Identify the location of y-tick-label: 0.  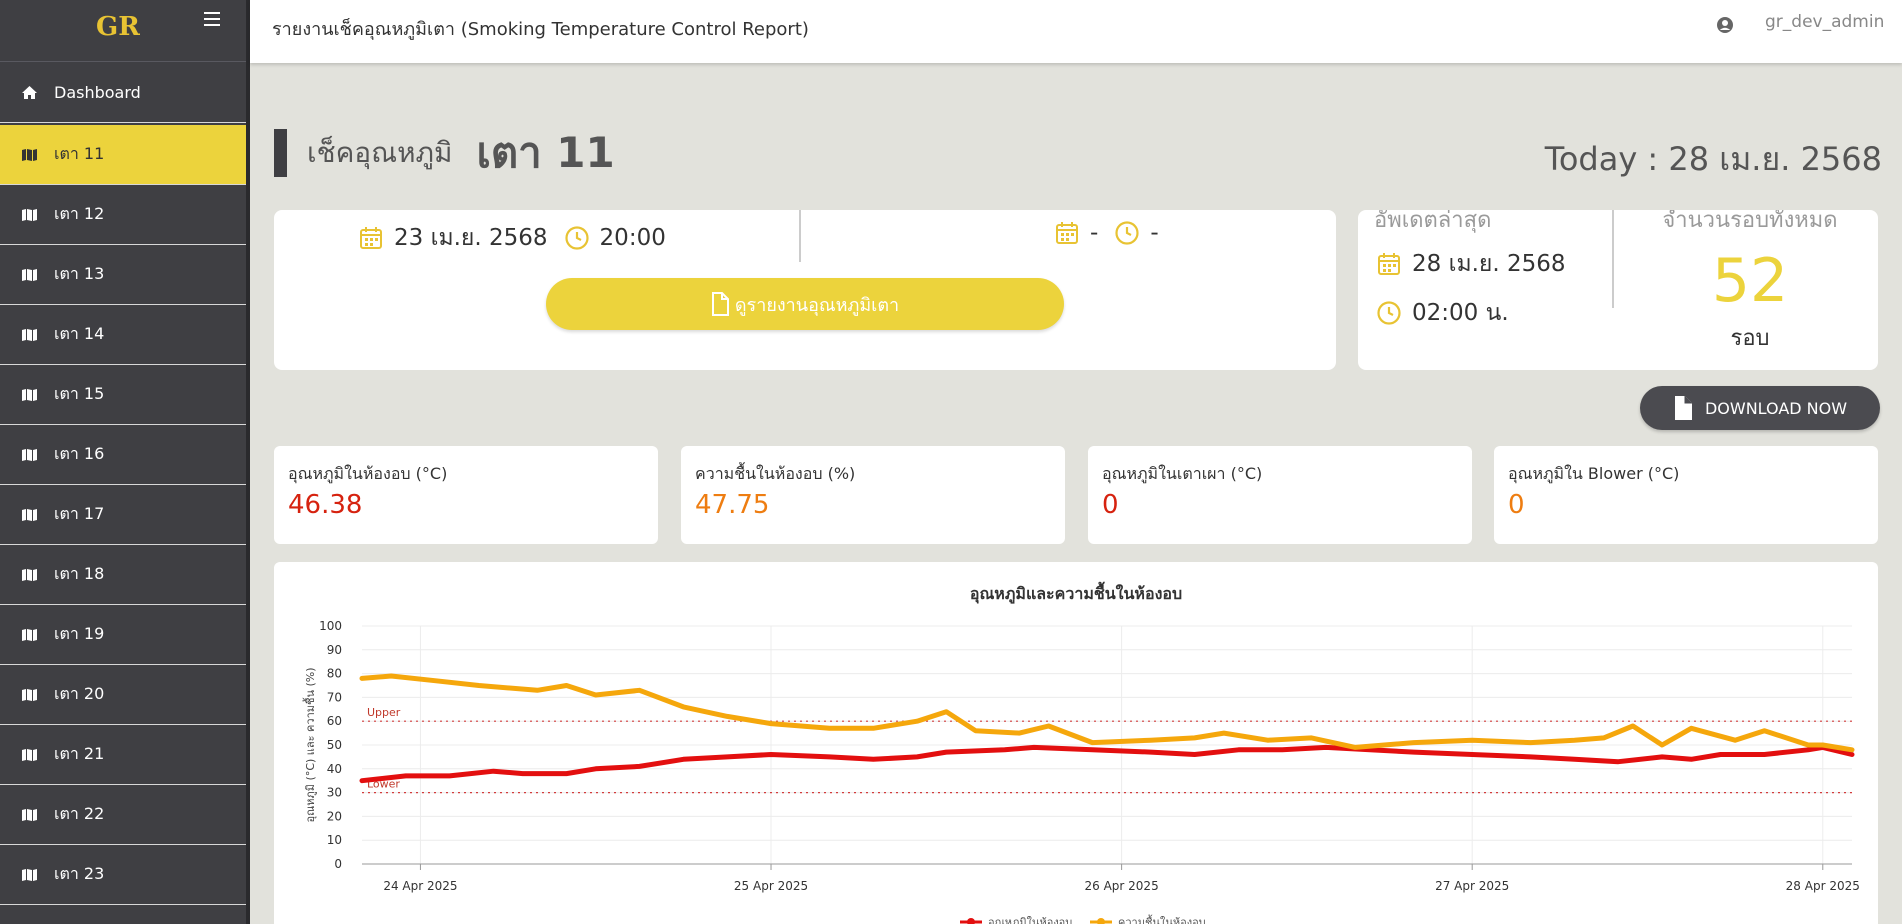
(338, 864).